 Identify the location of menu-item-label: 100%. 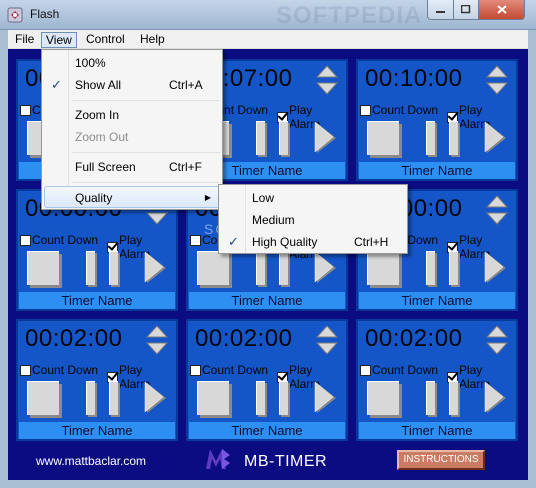
(90, 63).